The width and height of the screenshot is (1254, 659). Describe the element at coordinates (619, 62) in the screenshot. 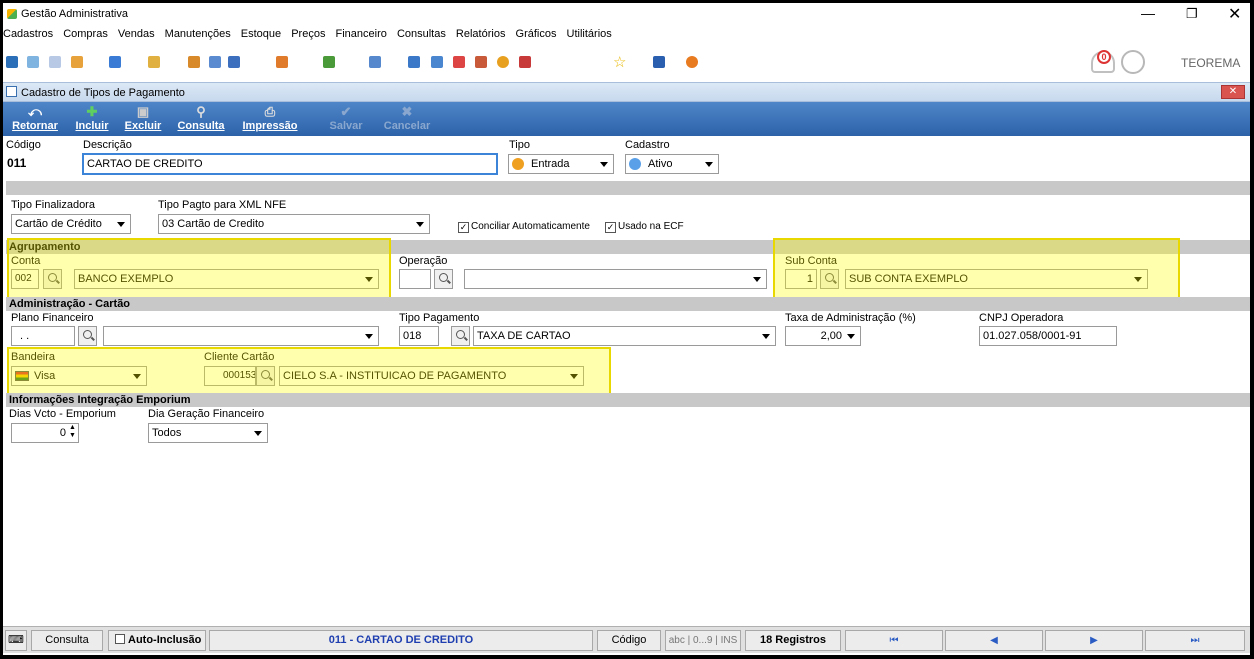

I see `favorites-star-icon: ☆` at that location.